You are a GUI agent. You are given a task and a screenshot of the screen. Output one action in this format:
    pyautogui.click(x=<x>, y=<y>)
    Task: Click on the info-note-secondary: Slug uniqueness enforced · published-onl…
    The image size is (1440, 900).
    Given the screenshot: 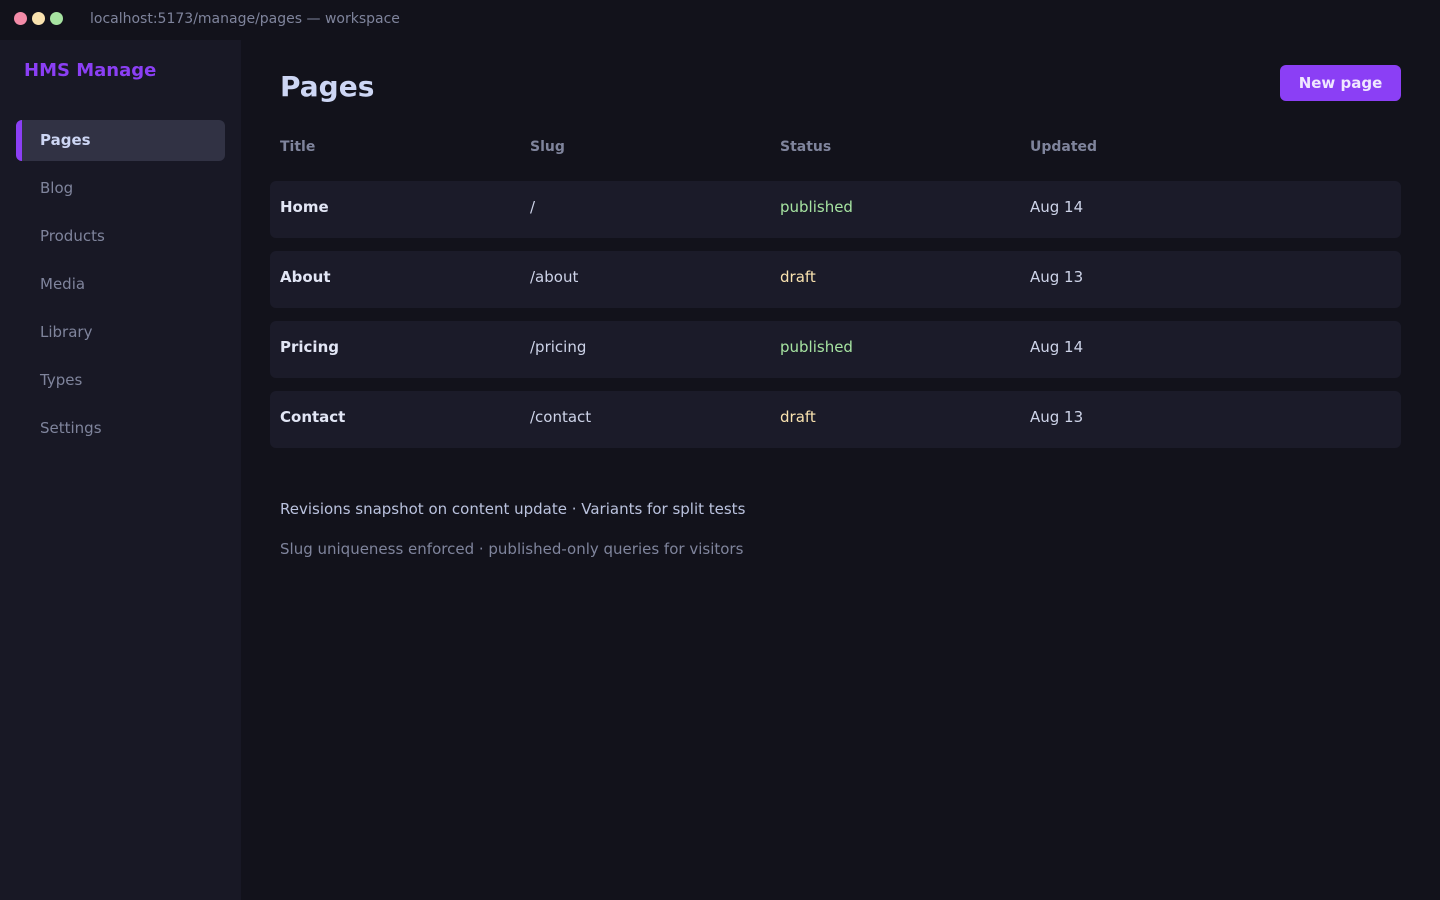 What is the action you would take?
    pyautogui.click(x=512, y=549)
    